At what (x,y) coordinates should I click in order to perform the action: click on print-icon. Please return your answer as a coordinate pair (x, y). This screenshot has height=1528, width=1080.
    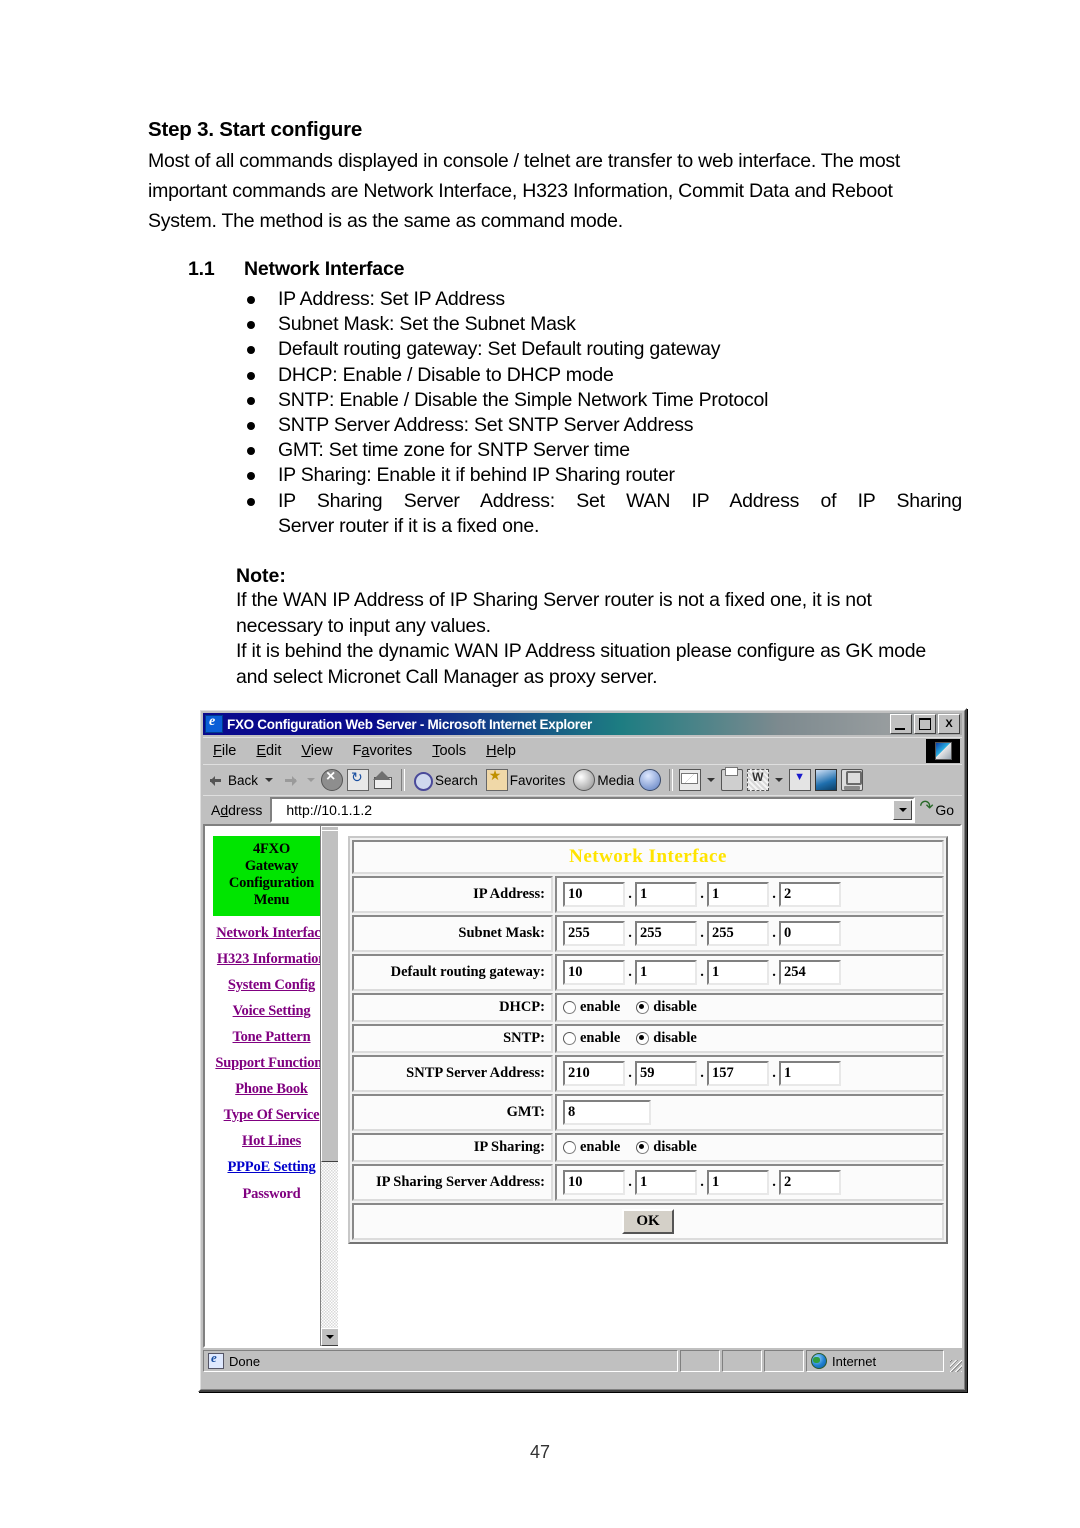
    Looking at the image, I should click on (732, 779).